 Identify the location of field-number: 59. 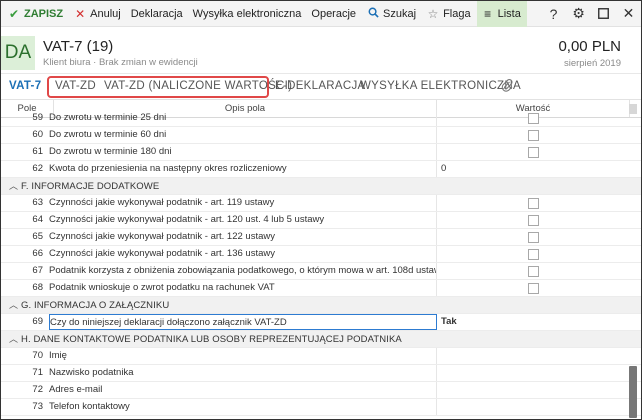
(37, 117).